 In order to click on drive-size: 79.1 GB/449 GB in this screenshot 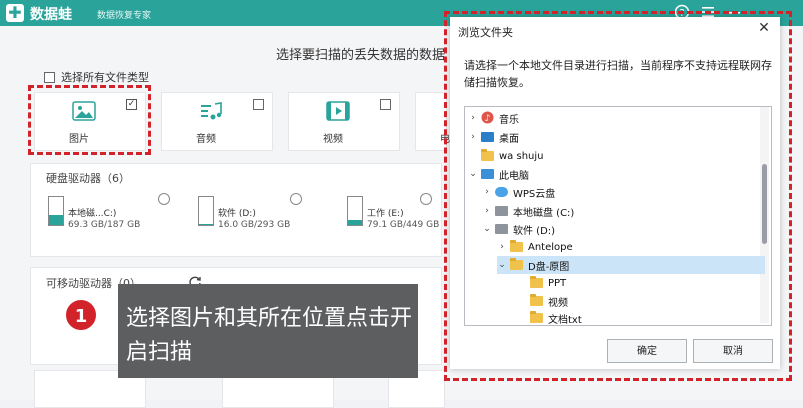, I will do `click(403, 225)`.